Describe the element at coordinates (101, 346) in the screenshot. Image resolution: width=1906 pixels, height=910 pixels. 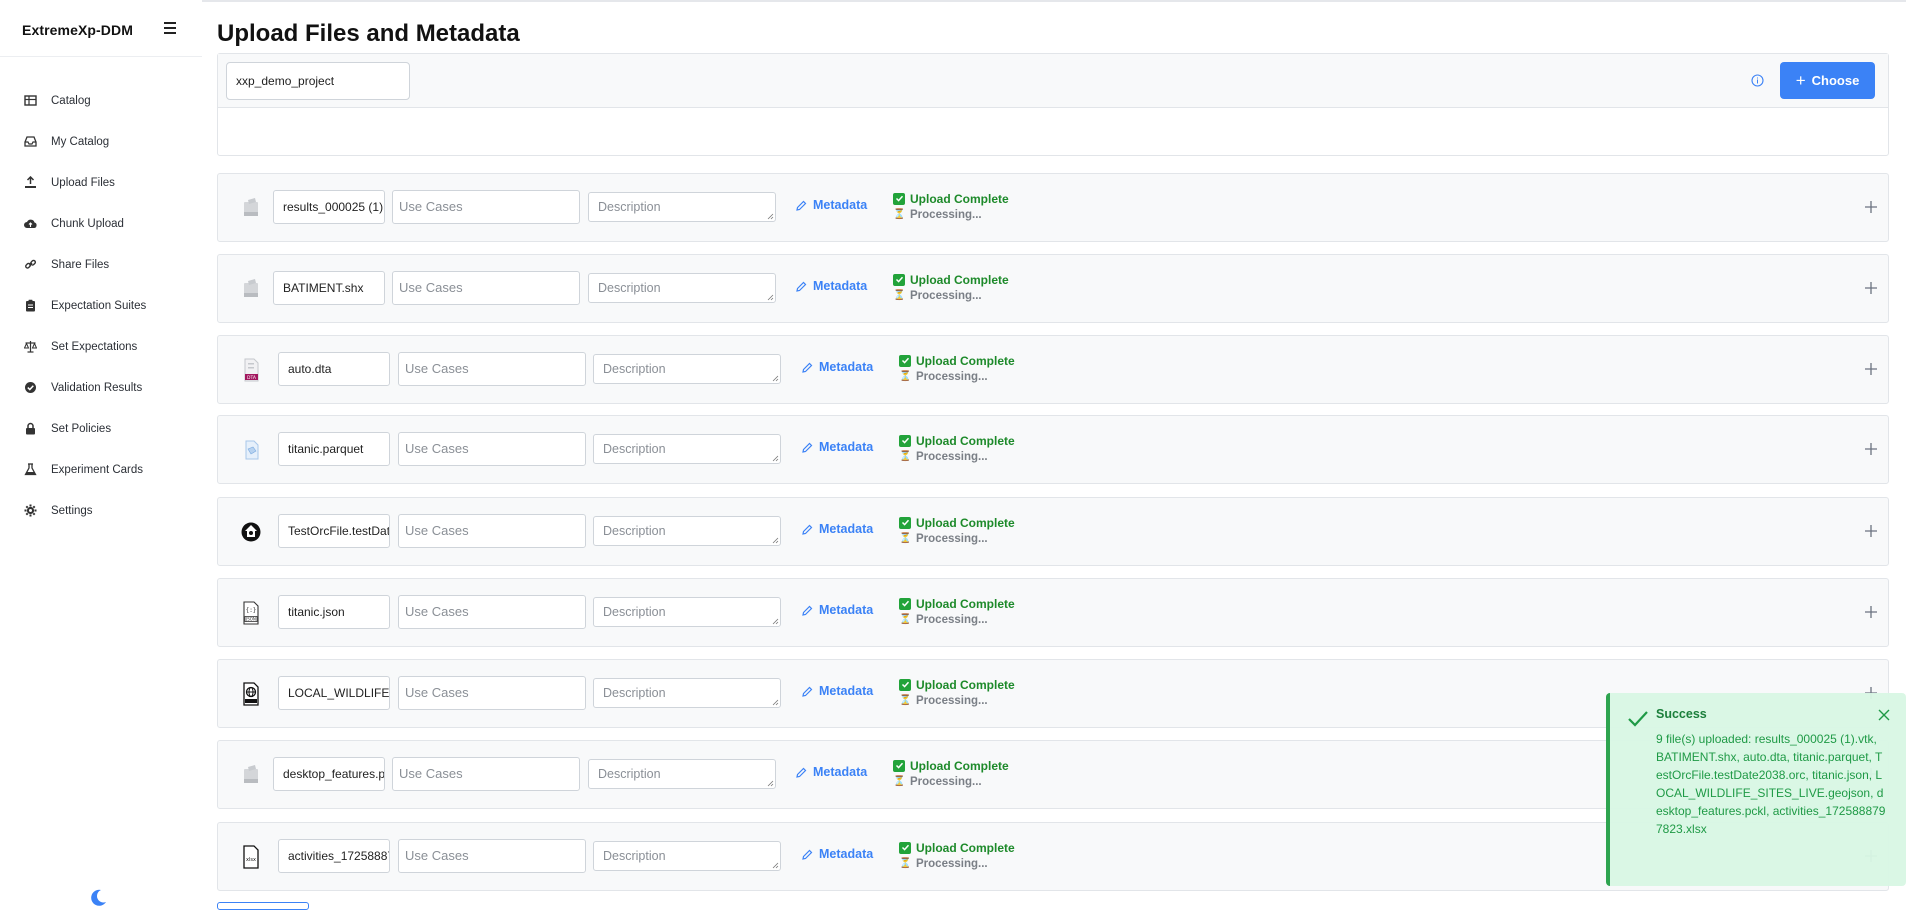
I see `sidebar-item-set-expectations: Set Expectations` at that location.